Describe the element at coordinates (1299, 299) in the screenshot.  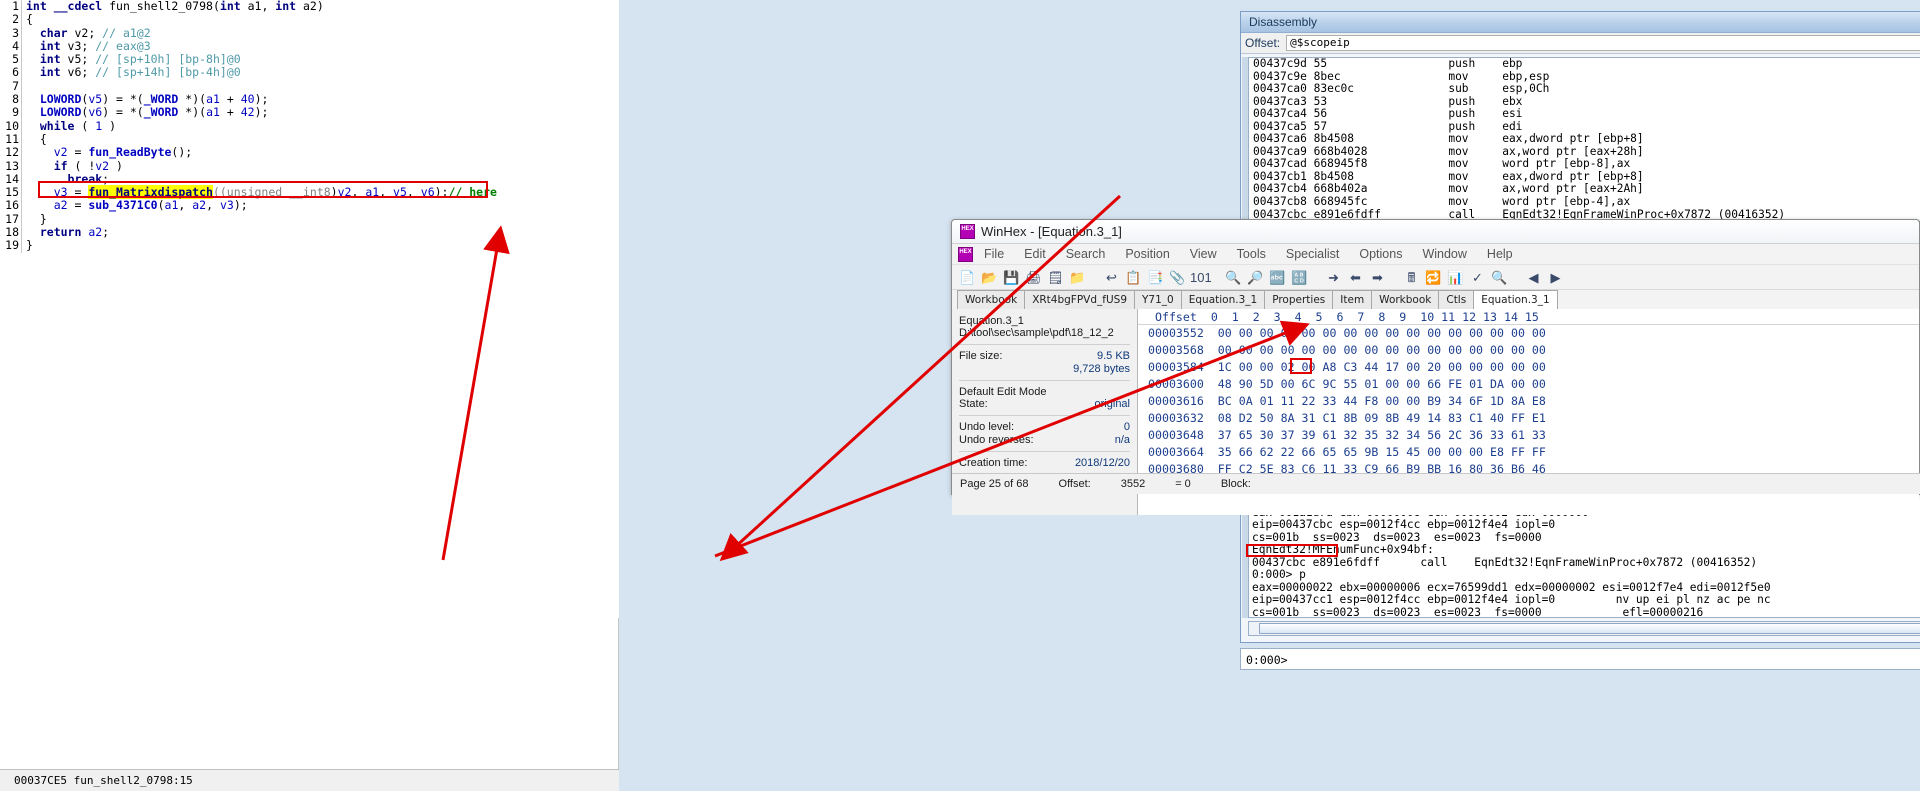
I see `winhex-tab-4: Properties` at that location.